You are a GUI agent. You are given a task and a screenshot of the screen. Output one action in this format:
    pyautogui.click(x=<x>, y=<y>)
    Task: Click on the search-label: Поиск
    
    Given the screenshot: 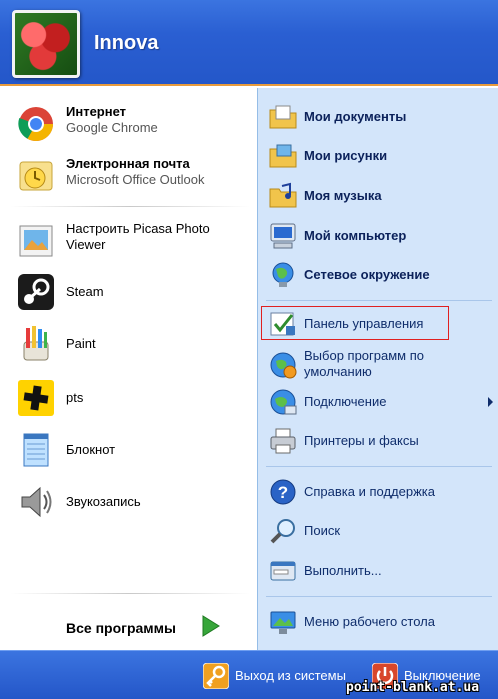 What is the action you would take?
    pyautogui.click(x=322, y=530)
    